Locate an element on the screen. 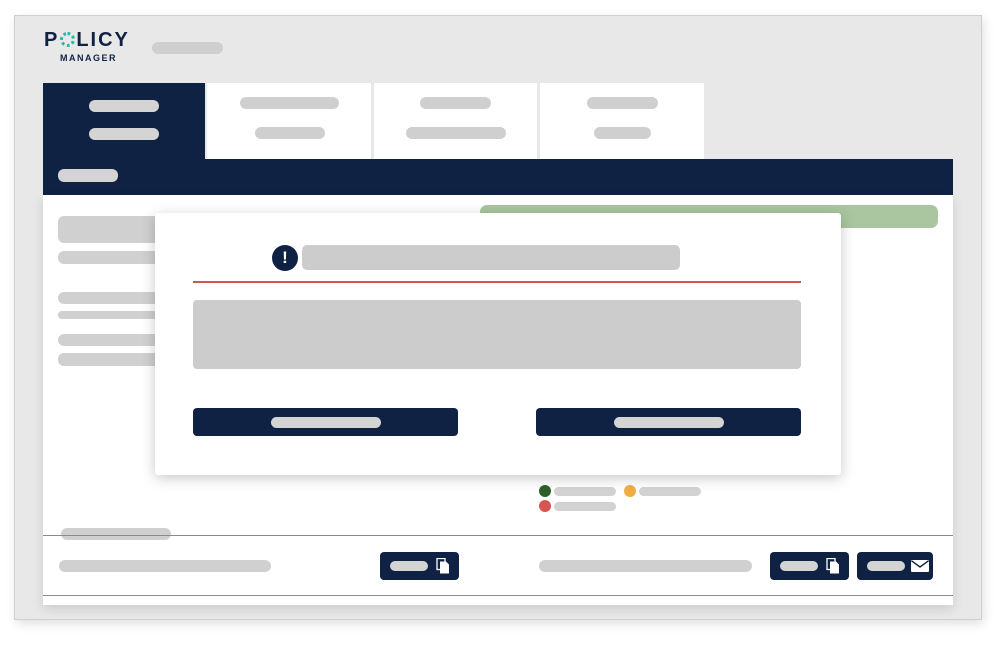 The width and height of the screenshot is (1006, 647). legend-green-label is located at coordinates (585, 491).